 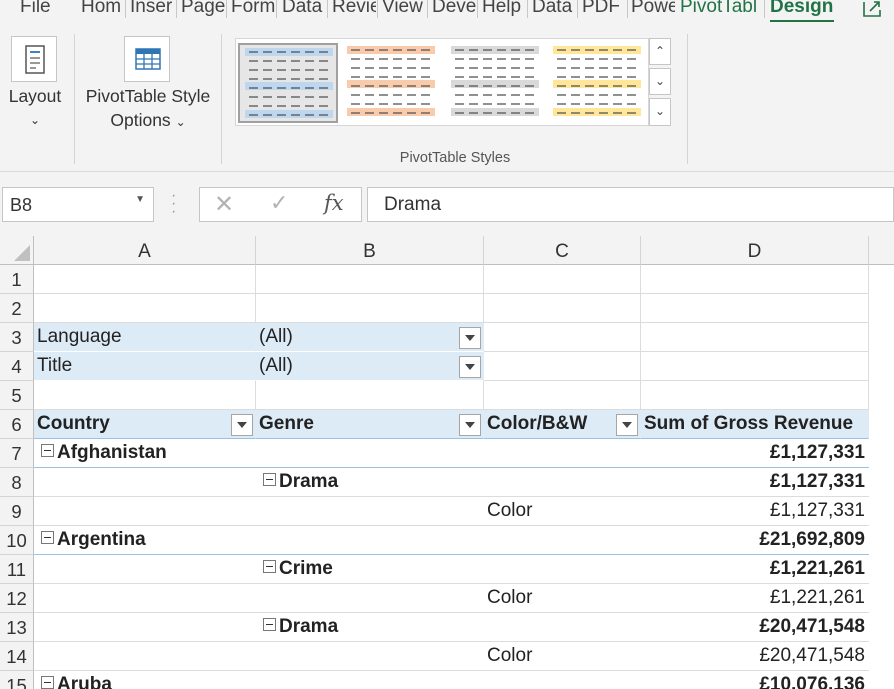 What do you see at coordinates (253, 9) in the screenshot?
I see `tab-formulas: Form` at bounding box center [253, 9].